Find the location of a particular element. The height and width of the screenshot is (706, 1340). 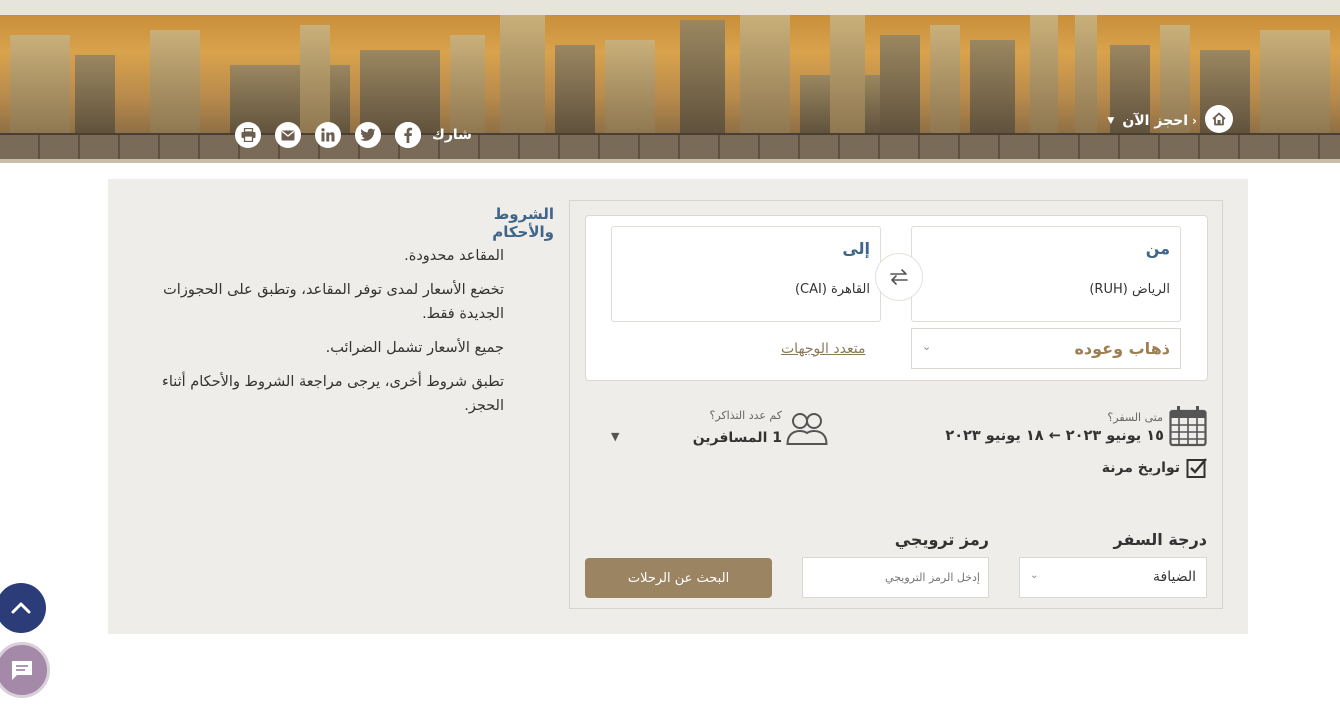

cabin-class-title: درجة السفر is located at coordinates (1160, 539).